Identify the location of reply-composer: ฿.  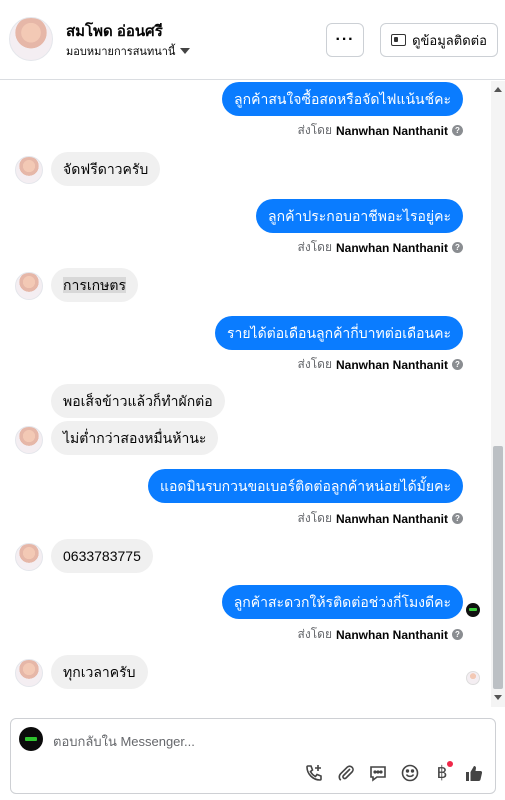
(253, 756).